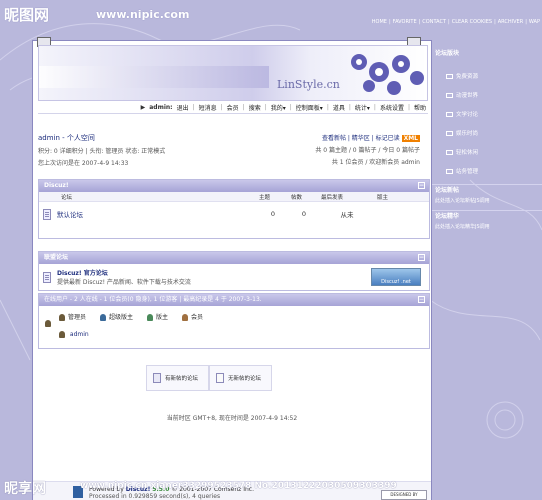  Describe the element at coordinates (103, 317) in the screenshot. I see `super-mod-icon` at that location.